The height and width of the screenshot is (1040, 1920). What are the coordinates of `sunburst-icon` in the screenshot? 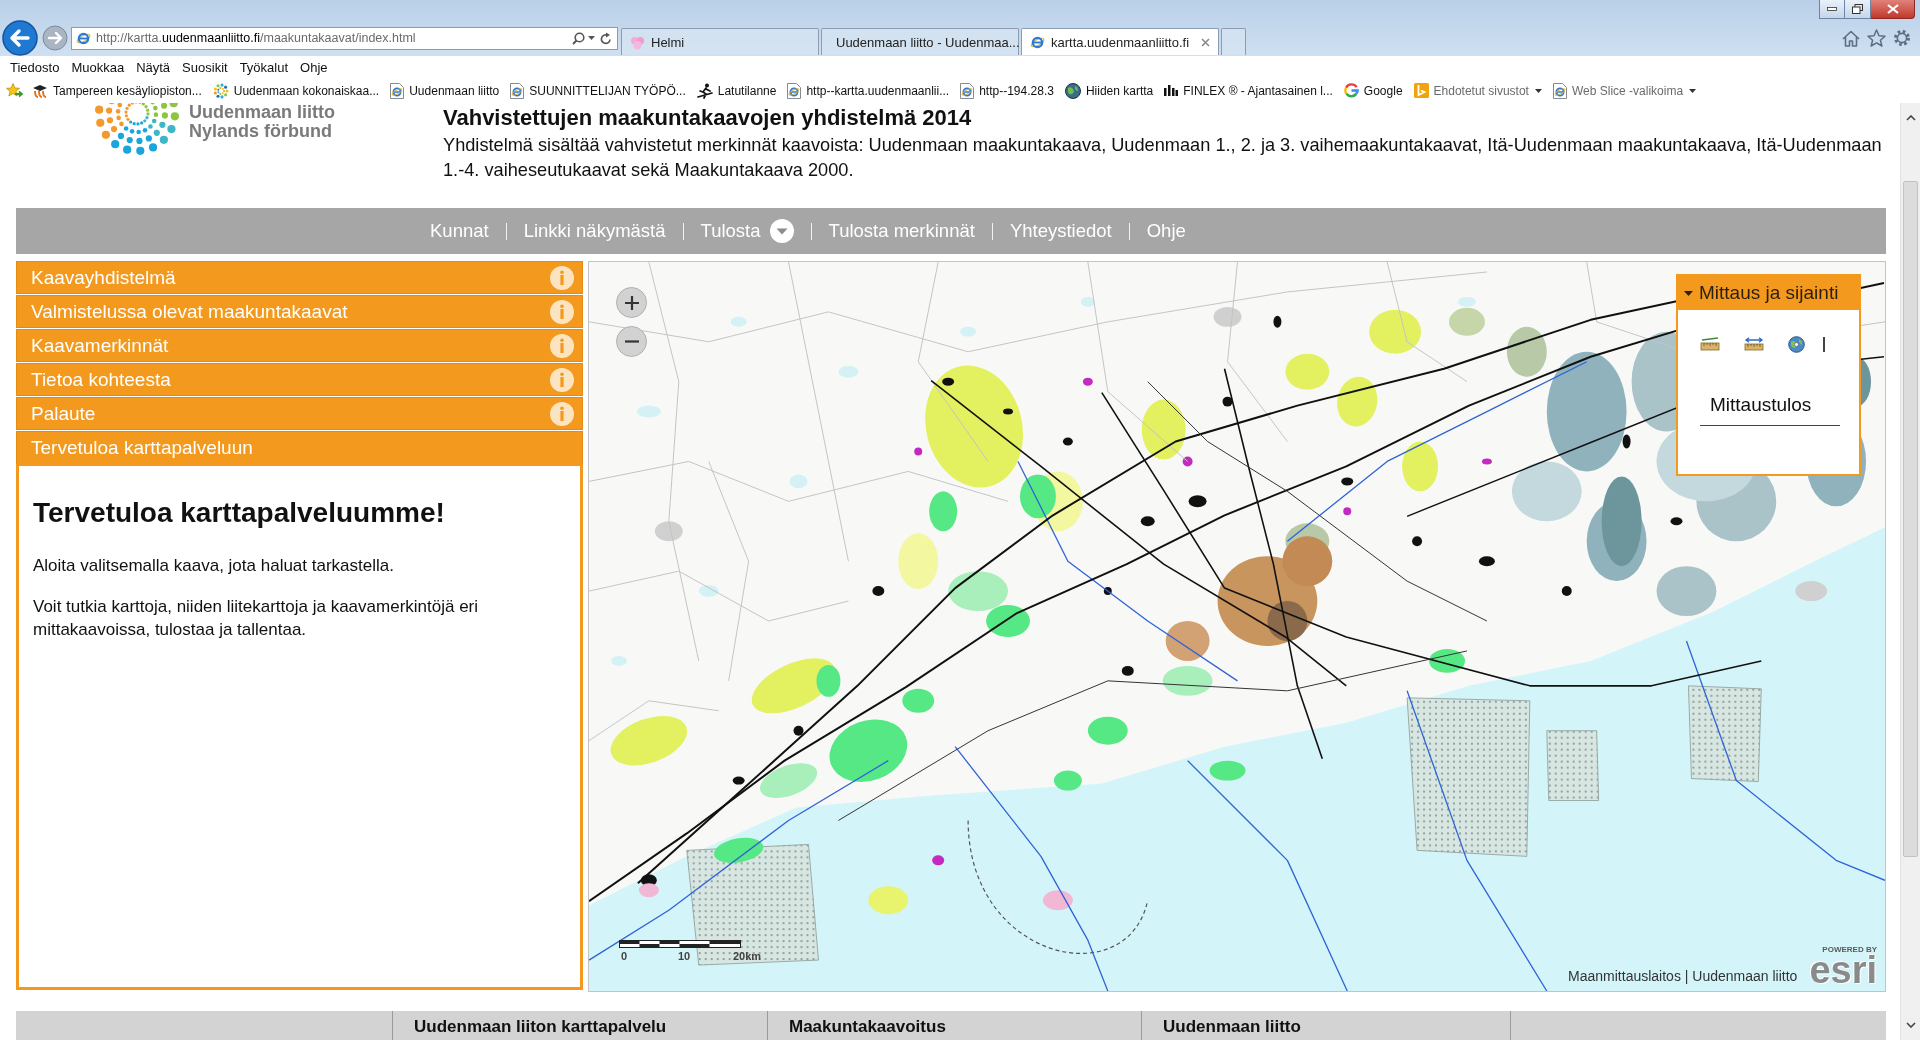 It's located at (220, 90).